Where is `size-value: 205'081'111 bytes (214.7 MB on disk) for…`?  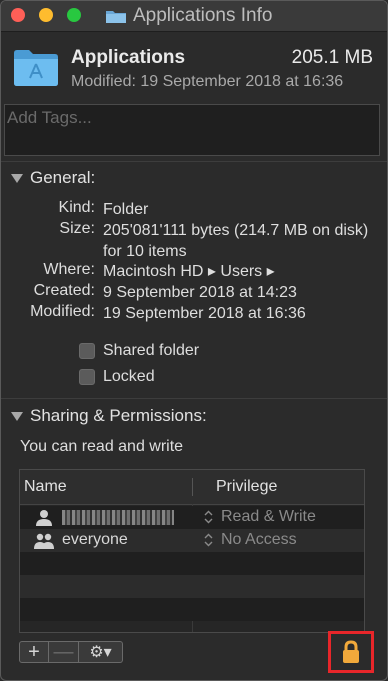
size-value: 205'081'111 bytes (214.7 MB on disk) for… is located at coordinates (236, 241).